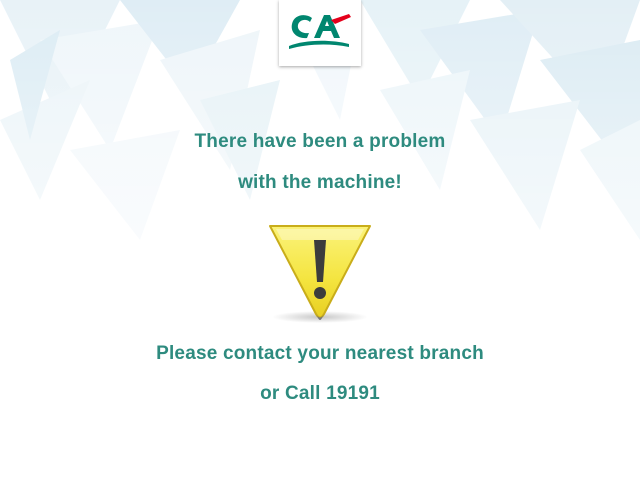  I want to click on error-message-line-2: with the machine!, so click(320, 182).